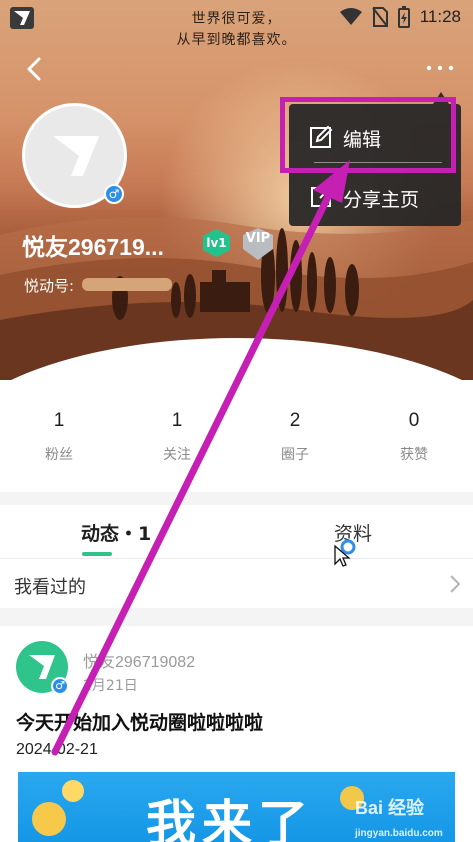  What do you see at coordinates (236, 24) in the screenshot?
I see `status-bar: 世界很可爱， 从早到晚都喜欢。 11:28` at bounding box center [236, 24].